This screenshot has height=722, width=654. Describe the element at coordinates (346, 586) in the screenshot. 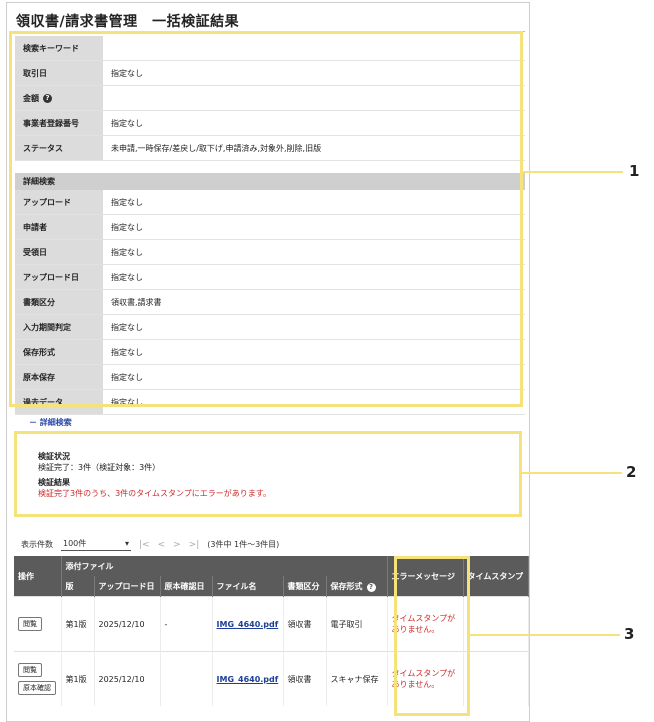

I see `header-storage-label: 保存形式` at that location.